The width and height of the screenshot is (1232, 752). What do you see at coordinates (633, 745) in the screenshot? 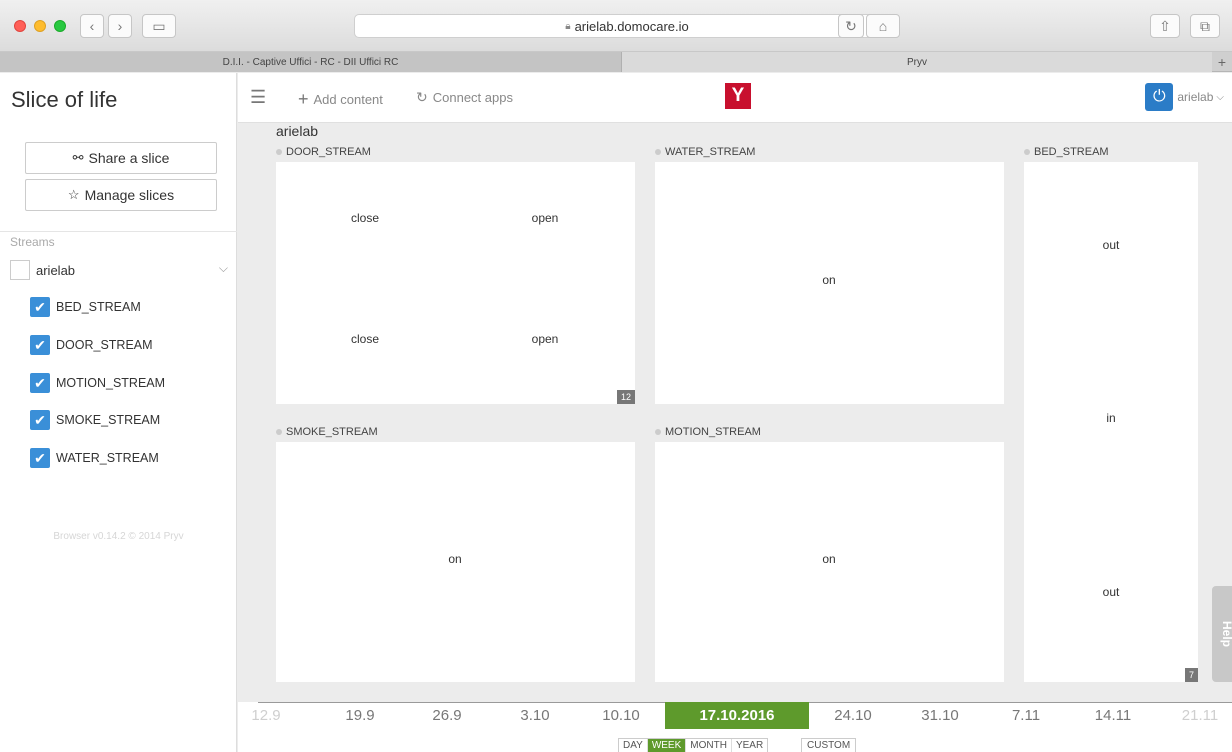
I see `range-day-button: DAY` at bounding box center [633, 745].